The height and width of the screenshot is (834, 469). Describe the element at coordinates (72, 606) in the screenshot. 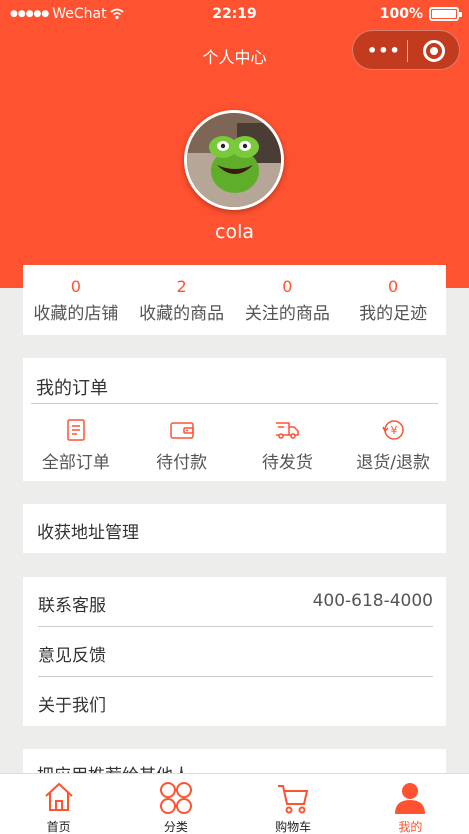

I see `contact-service-label: 联系客服` at that location.